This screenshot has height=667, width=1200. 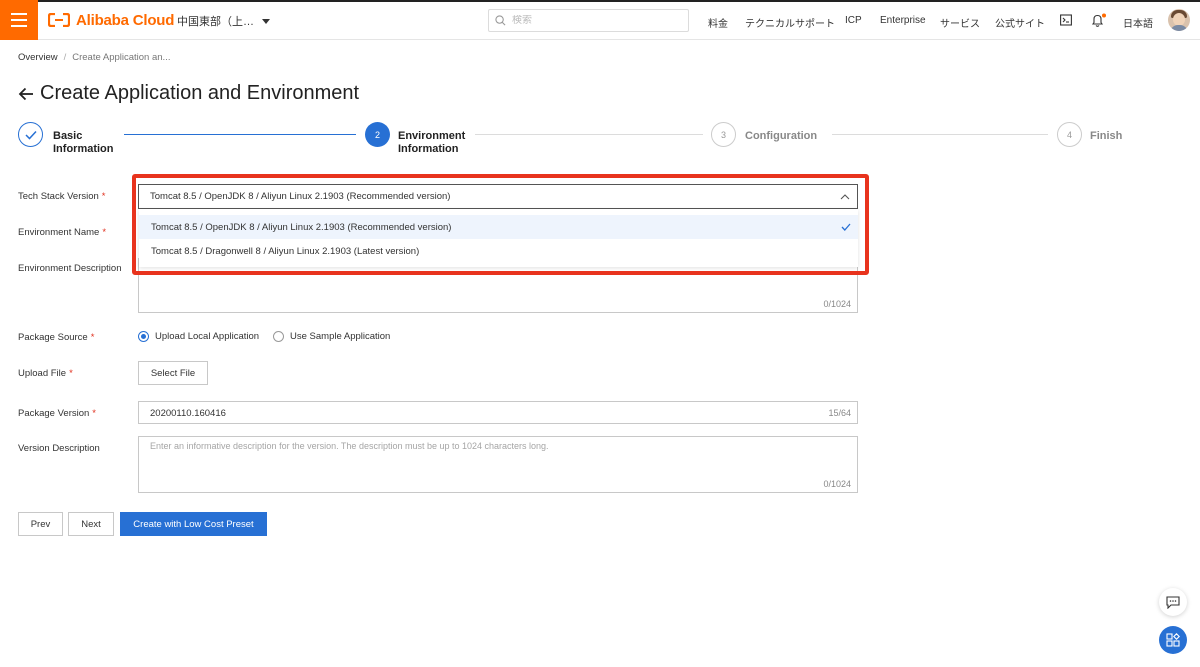 What do you see at coordinates (853, 20) in the screenshot?
I see `nav-icp: ICP` at bounding box center [853, 20].